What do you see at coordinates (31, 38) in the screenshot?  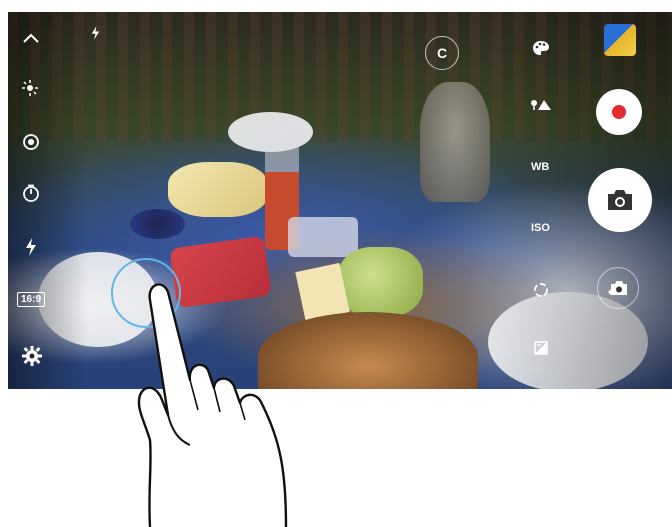 I see `chevron-up-icon` at bounding box center [31, 38].